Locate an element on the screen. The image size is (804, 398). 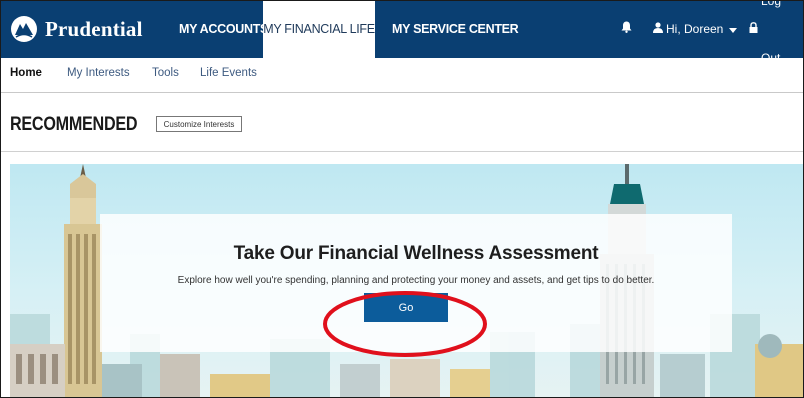
user-menu: Hi, Doreen is located at coordinates (695, 29).